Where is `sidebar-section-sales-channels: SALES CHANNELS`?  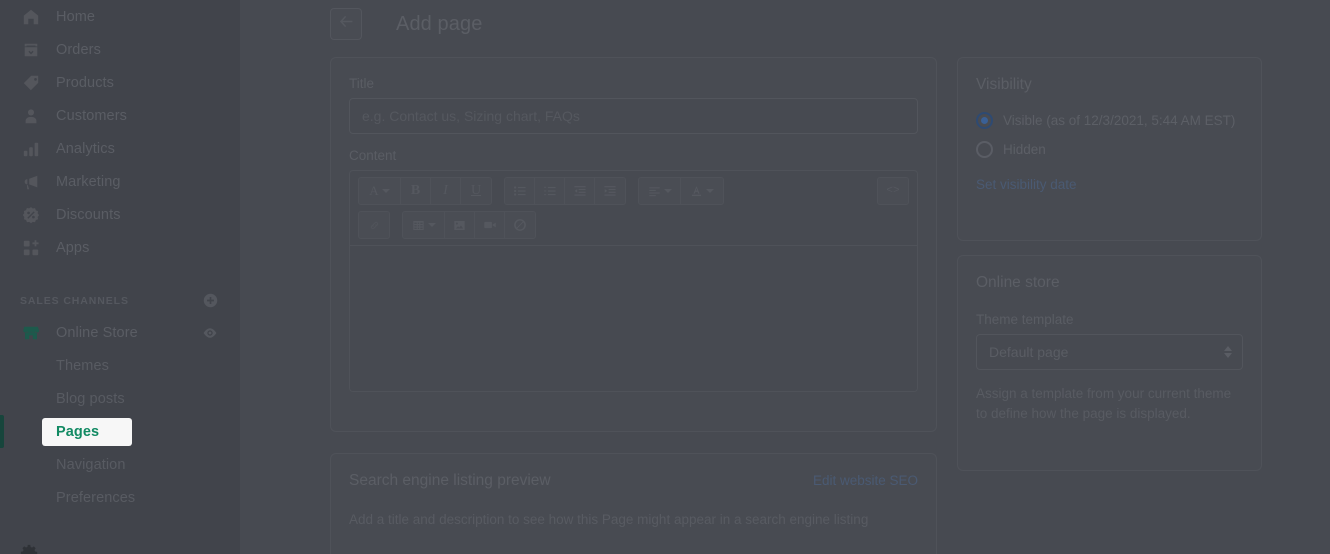 sidebar-section-sales-channels: SALES CHANNELS is located at coordinates (120, 301).